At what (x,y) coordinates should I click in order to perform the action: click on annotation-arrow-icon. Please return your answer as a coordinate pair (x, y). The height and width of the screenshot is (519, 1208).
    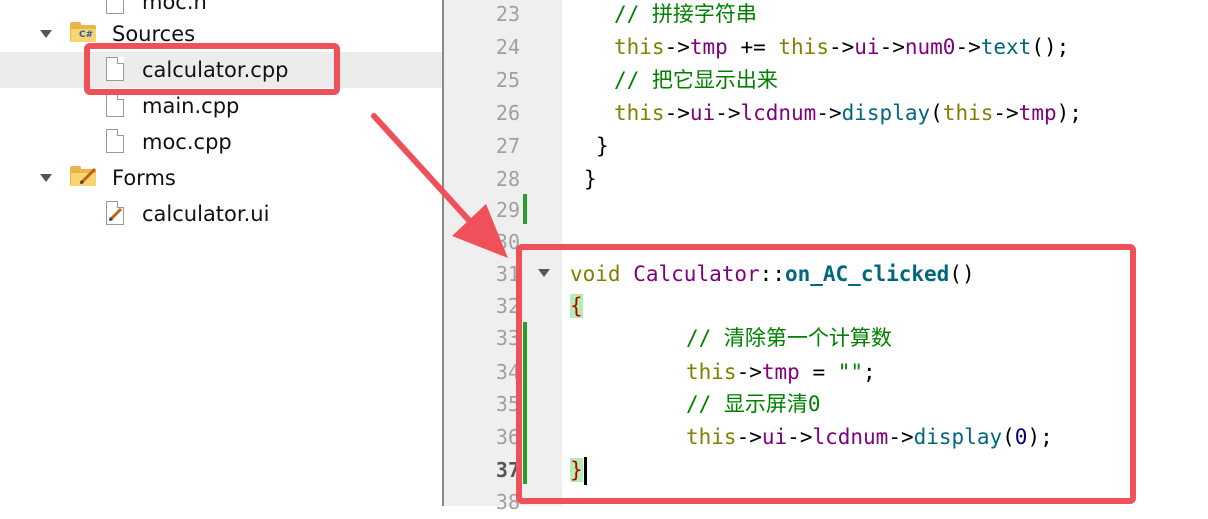
    Looking at the image, I should click on (439, 185).